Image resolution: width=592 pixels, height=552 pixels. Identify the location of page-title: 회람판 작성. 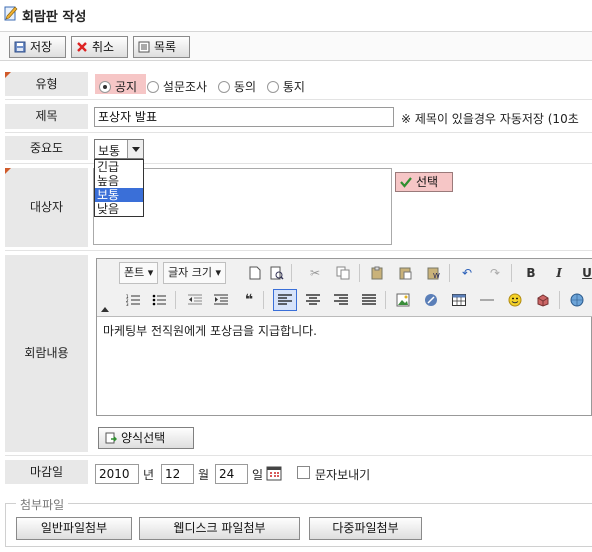
(54, 17).